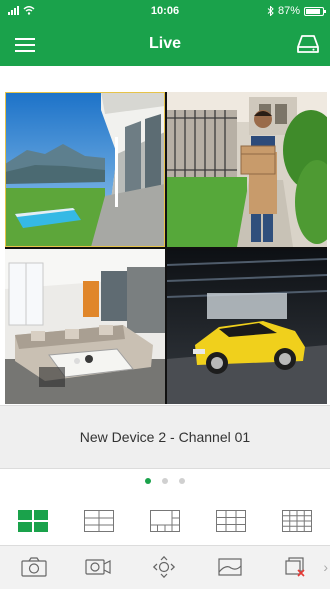  What do you see at coordinates (34, 567) in the screenshot?
I see `camera-snapshot-icon` at bounding box center [34, 567].